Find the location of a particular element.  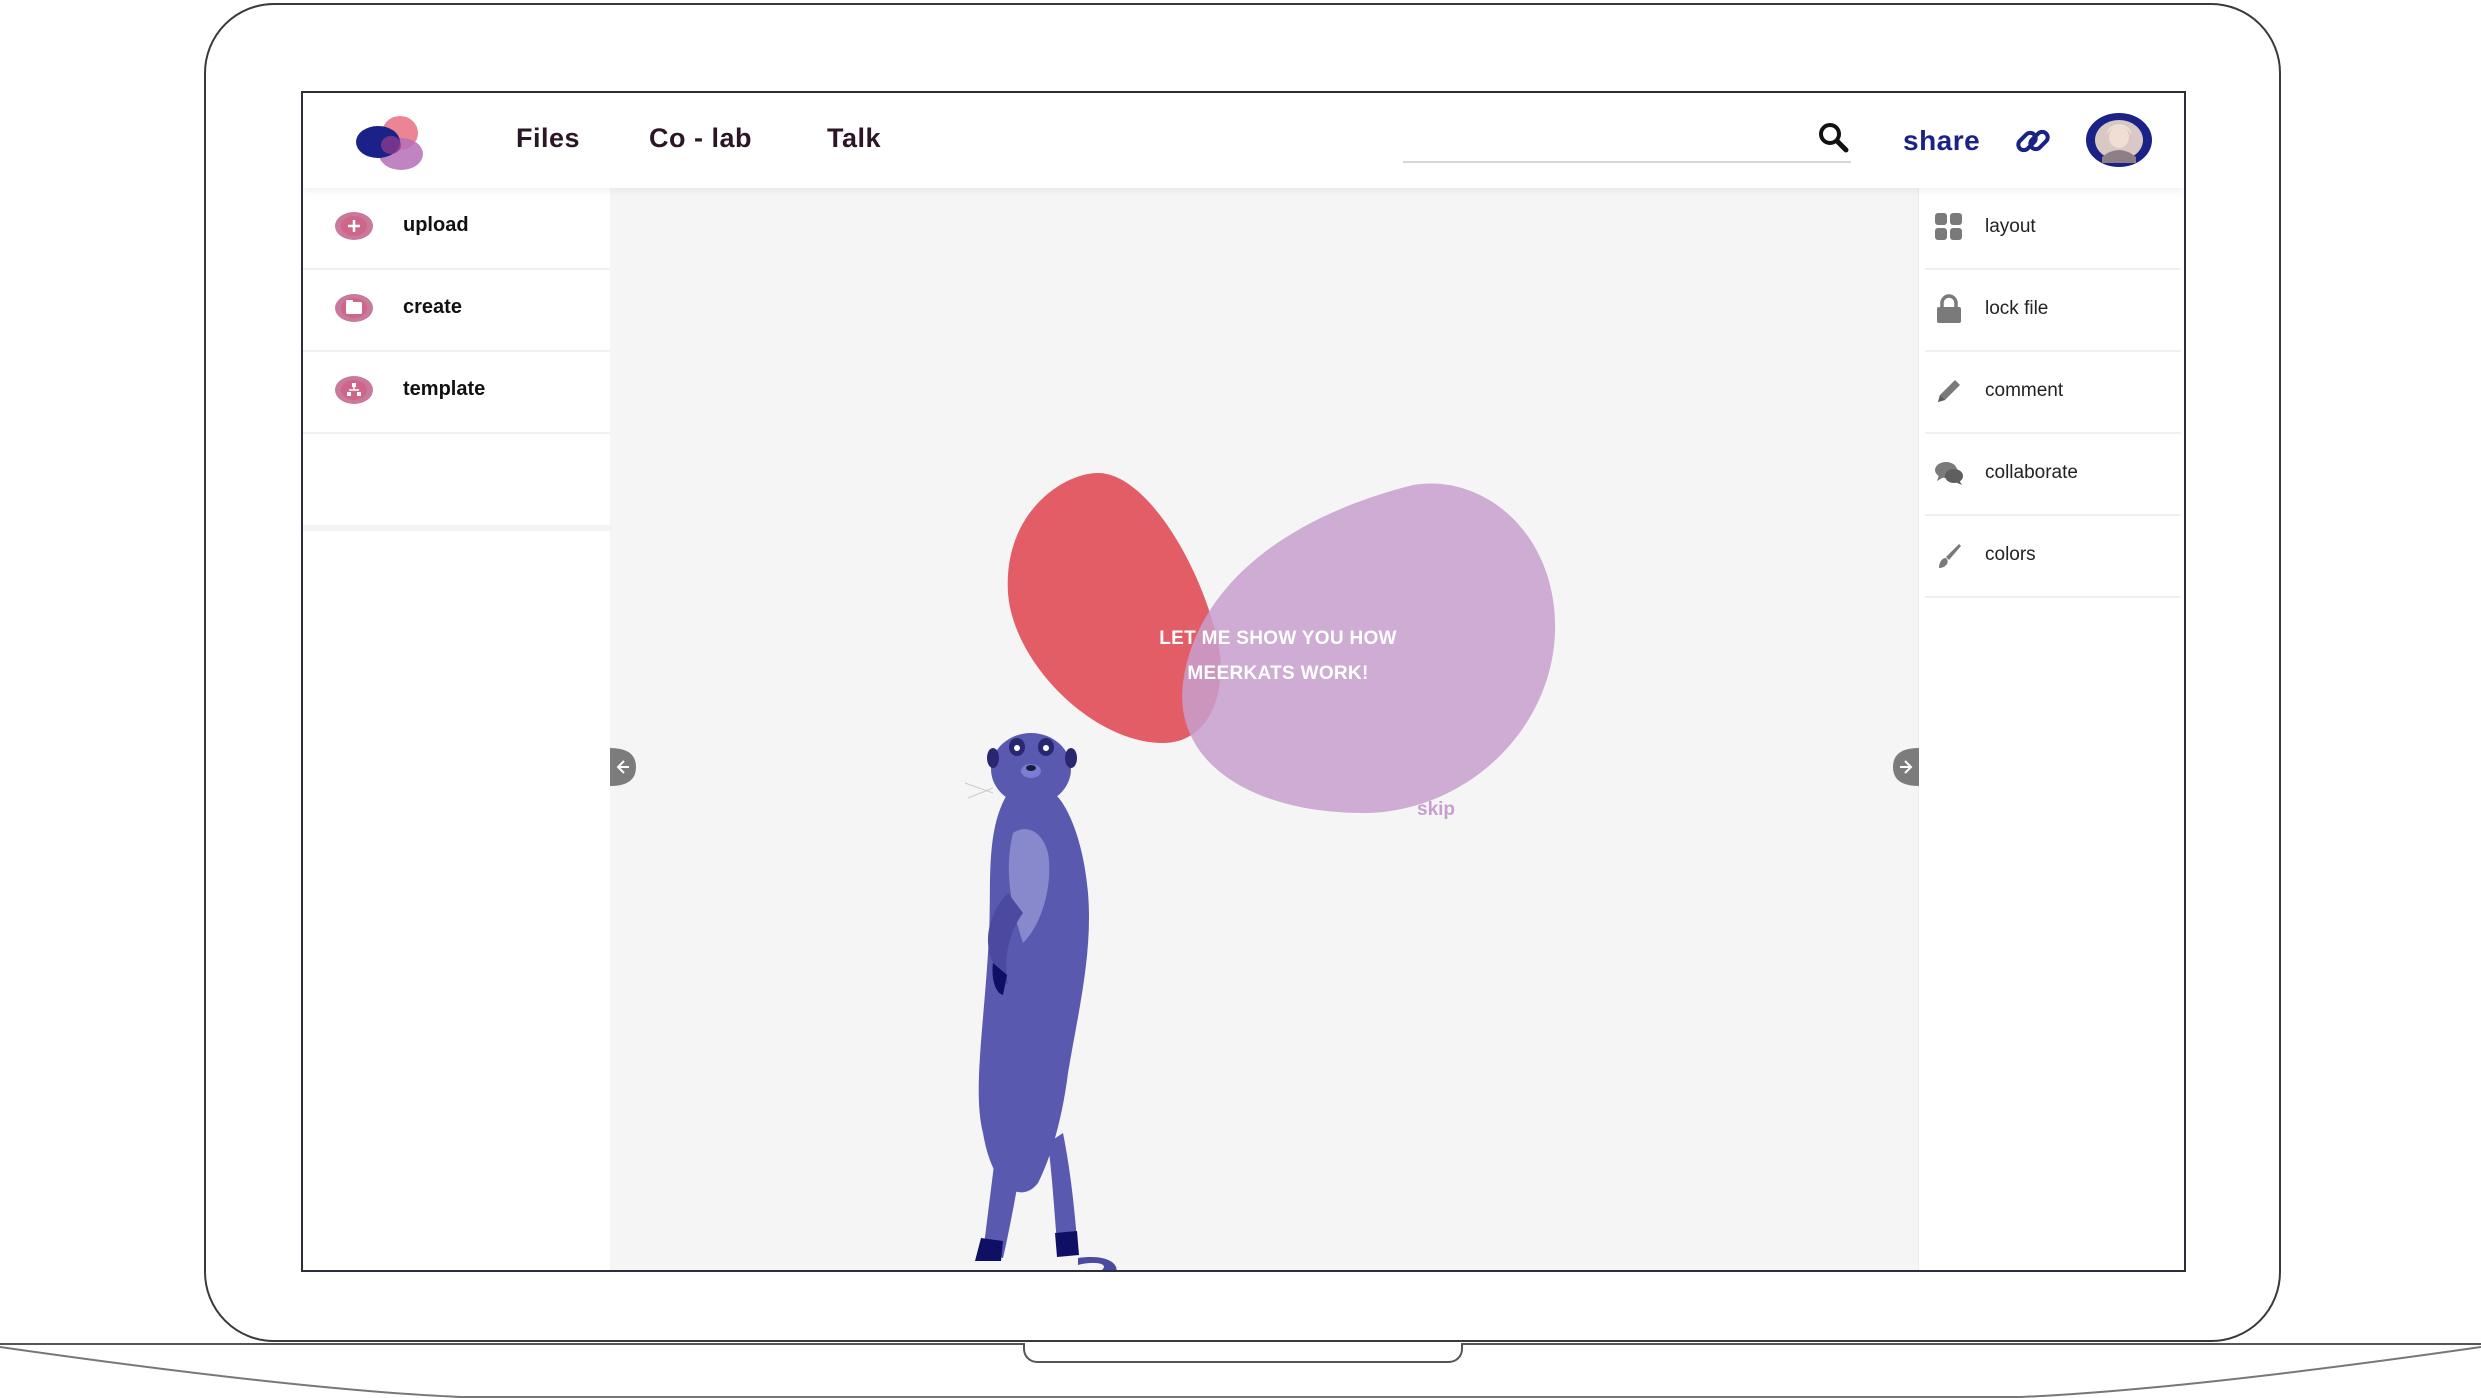

tool-label: colors is located at coordinates (2010, 554).